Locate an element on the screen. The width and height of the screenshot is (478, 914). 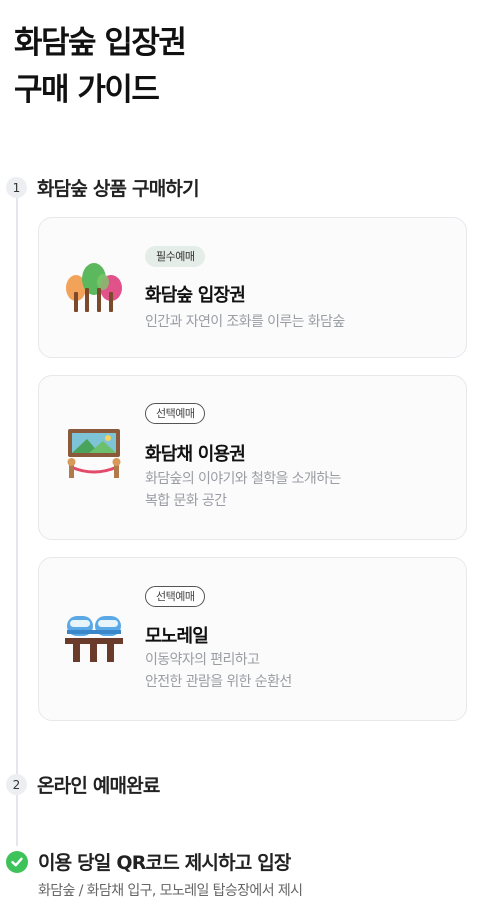
trees-icon is located at coordinates (94, 287).